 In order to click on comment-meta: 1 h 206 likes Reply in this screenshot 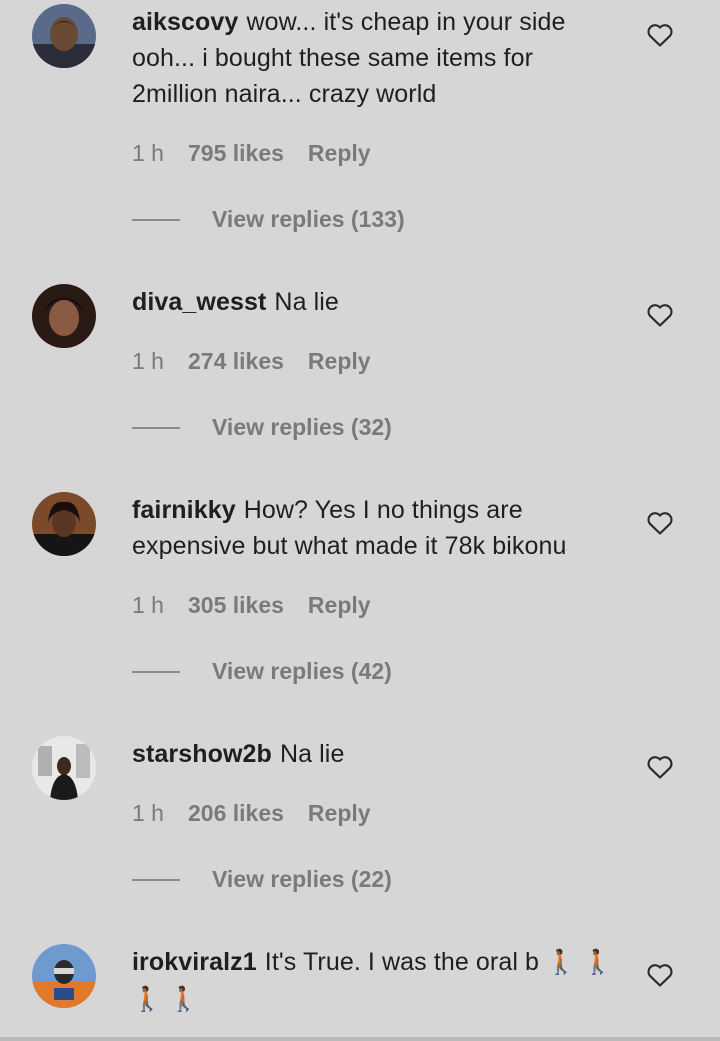, I will do `click(251, 813)`.